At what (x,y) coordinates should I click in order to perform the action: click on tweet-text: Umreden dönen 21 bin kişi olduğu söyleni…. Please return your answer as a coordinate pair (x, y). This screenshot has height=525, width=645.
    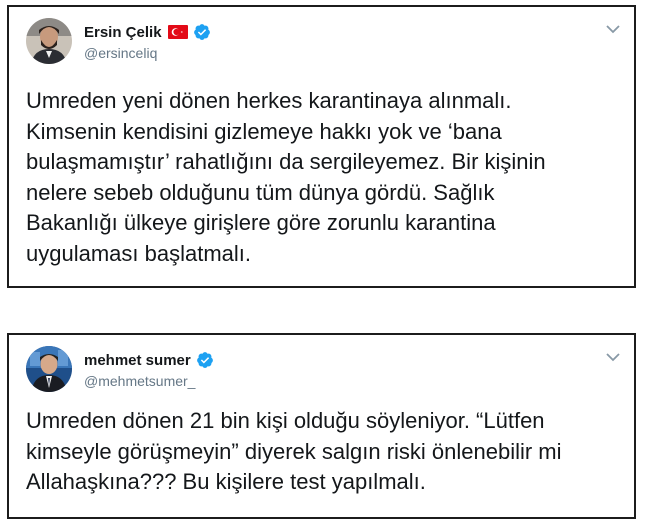
    Looking at the image, I should click on (294, 451).